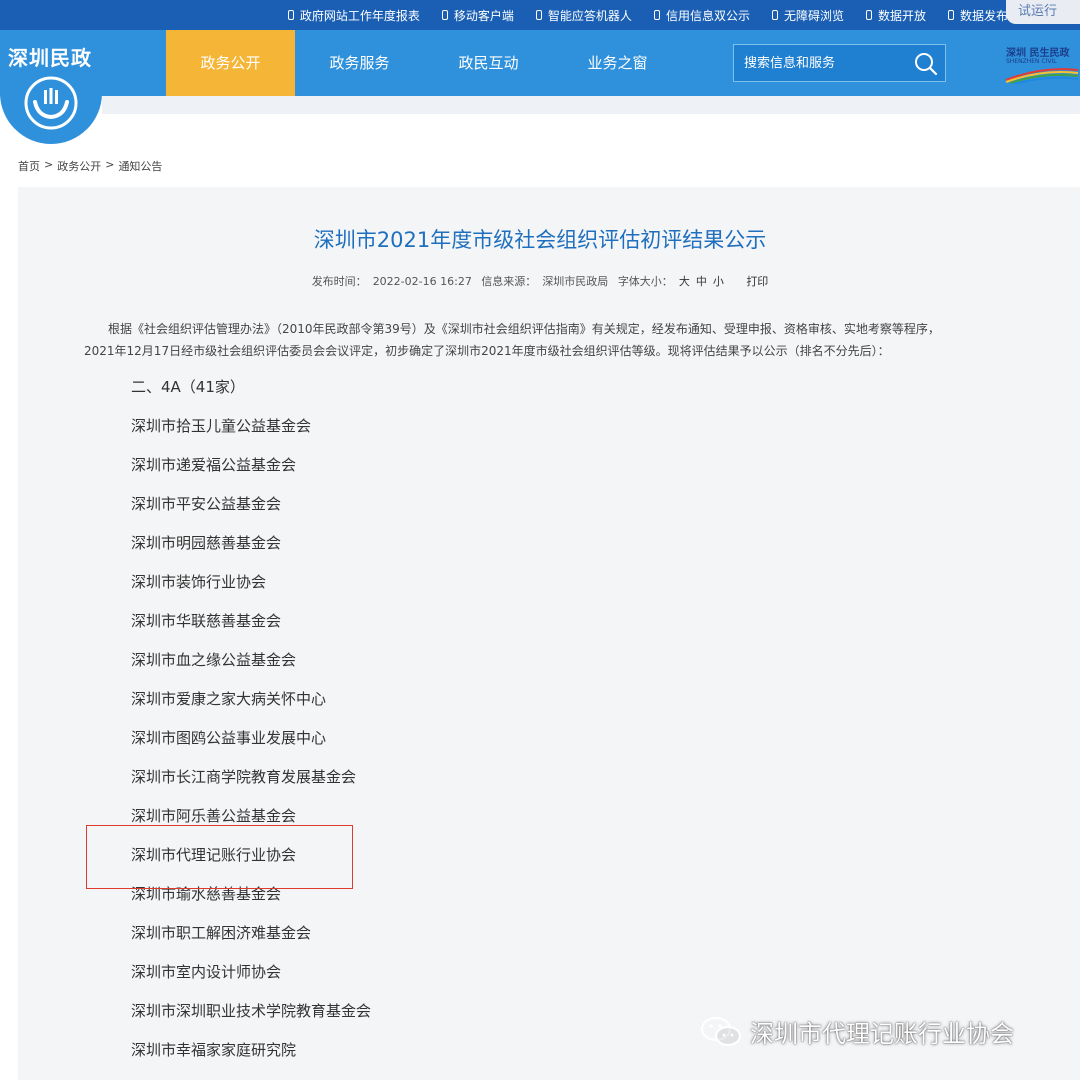 The width and height of the screenshot is (1080, 1080). I want to click on wechat-icon, so click(721, 1031).